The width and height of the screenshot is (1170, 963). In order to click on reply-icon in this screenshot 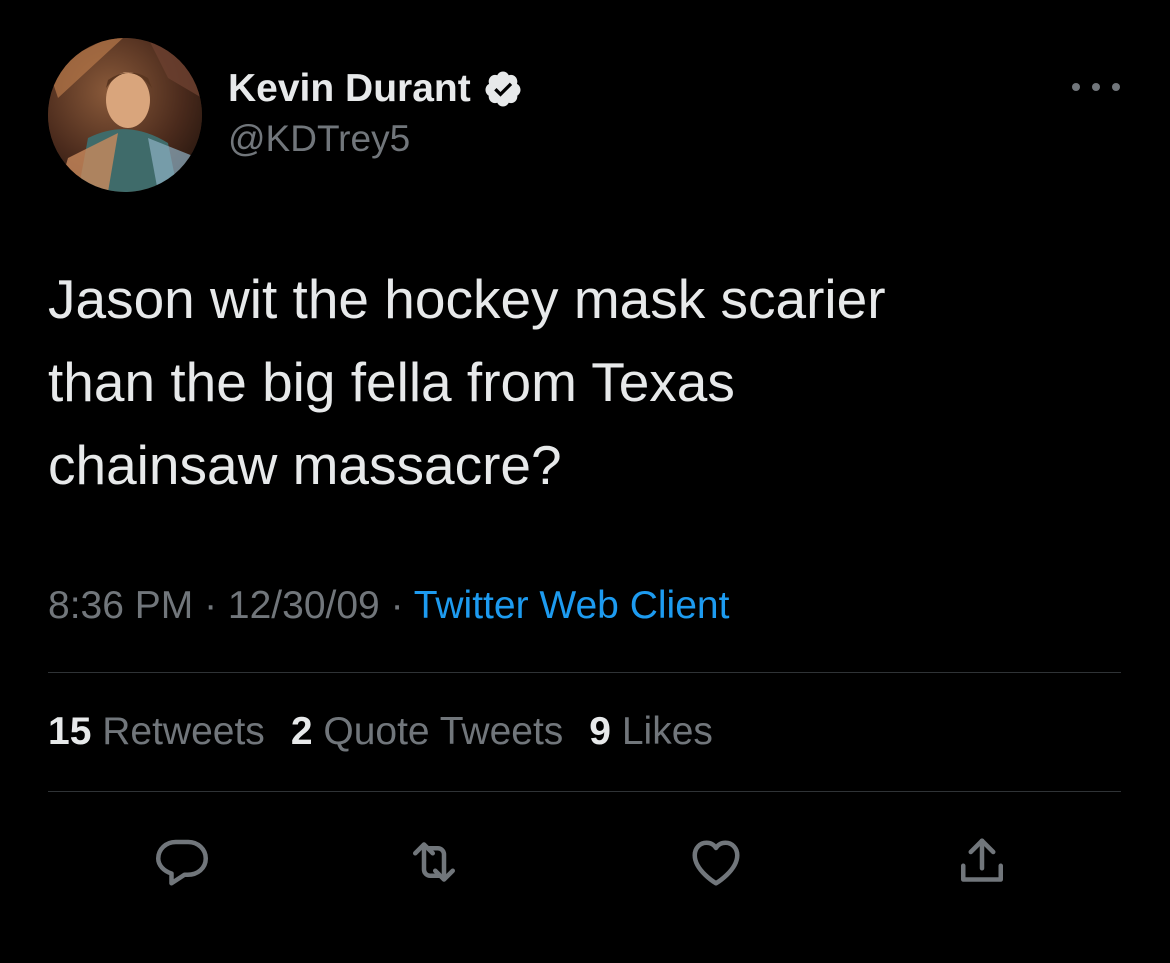, I will do `click(182, 862)`.